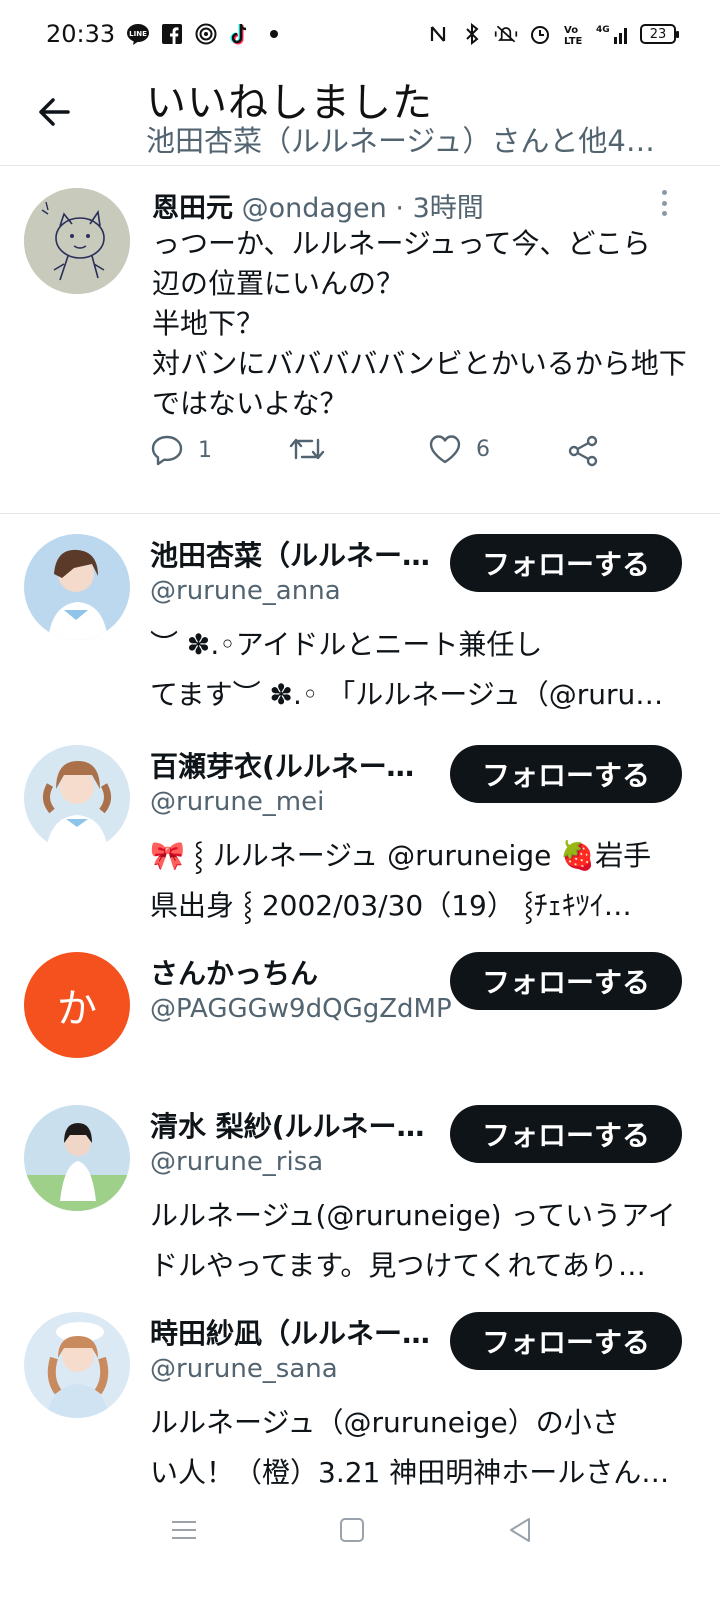  I want to click on bio-line: ルルネージュ（@ruruneige）の小さ, so click(385, 1422).